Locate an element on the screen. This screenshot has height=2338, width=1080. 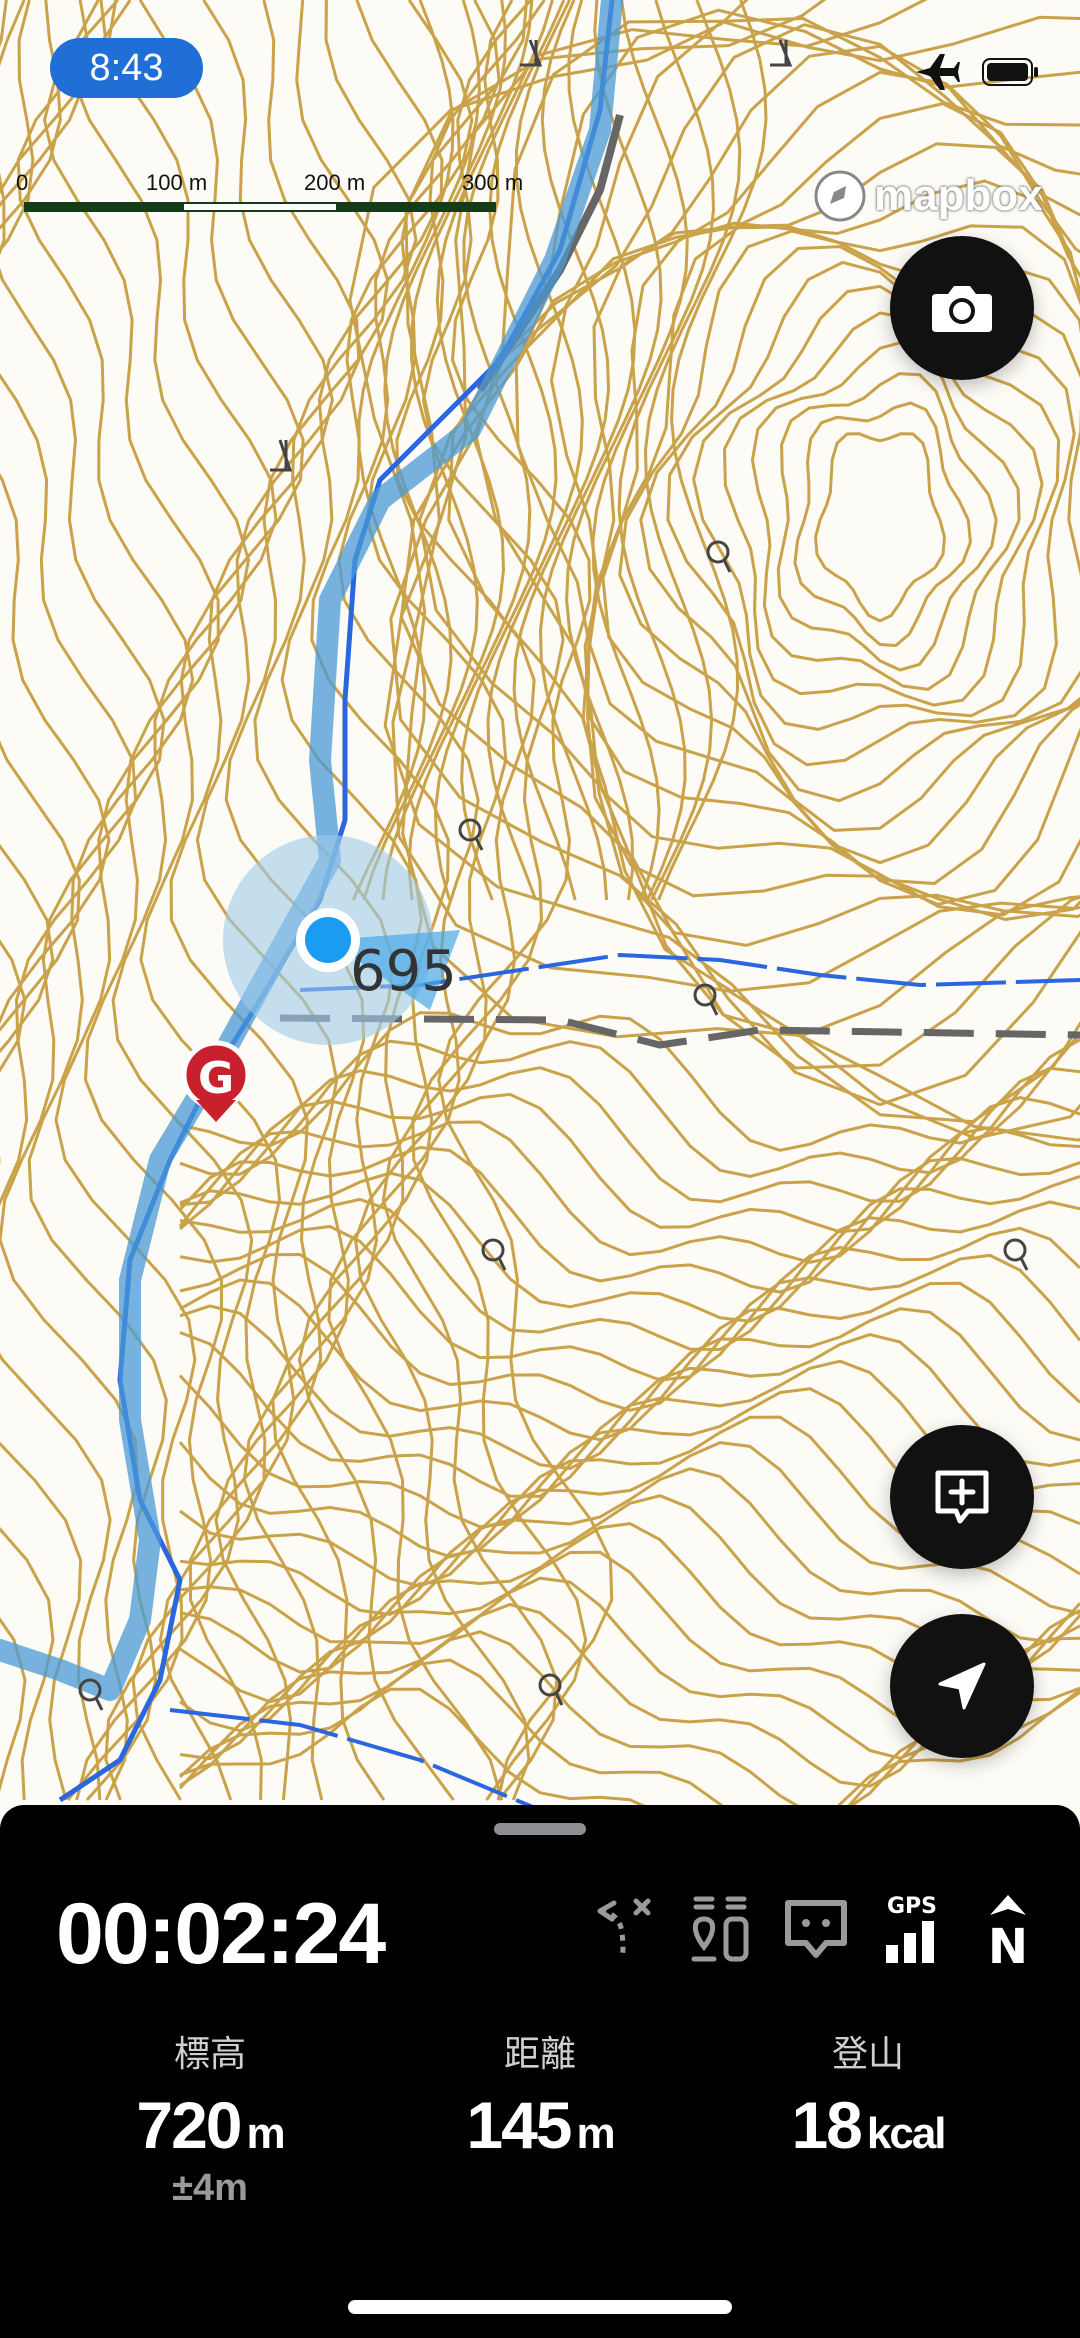
camera-icon is located at coordinates (962, 309).